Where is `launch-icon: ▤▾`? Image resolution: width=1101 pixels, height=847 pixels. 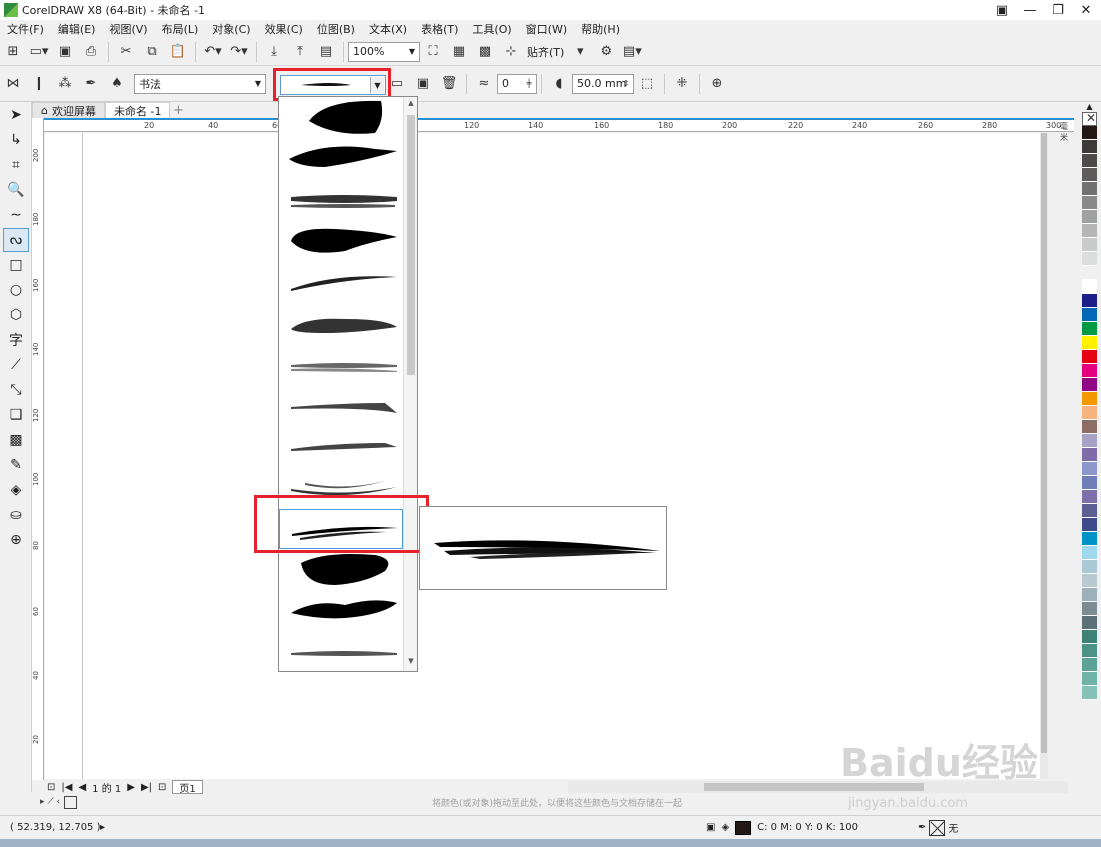 launch-icon: ▤▾ is located at coordinates (632, 52).